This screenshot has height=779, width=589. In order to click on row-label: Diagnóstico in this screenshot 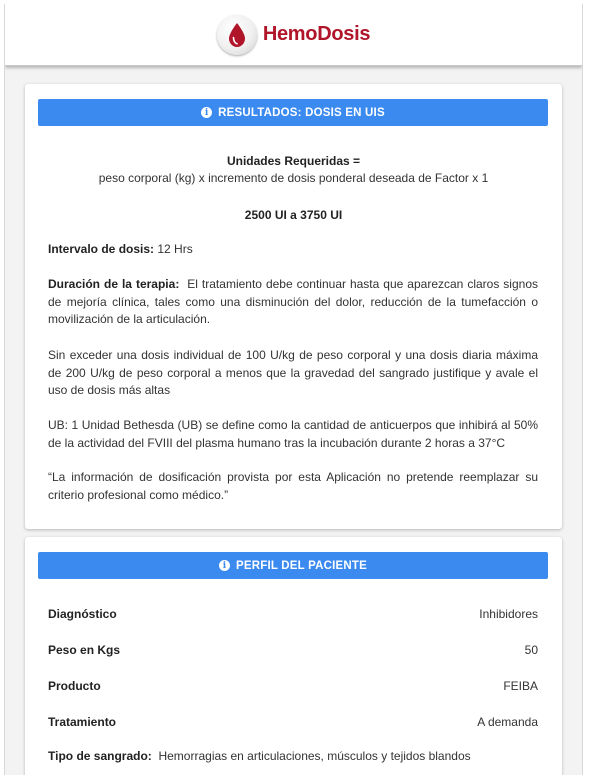, I will do `click(82, 614)`.